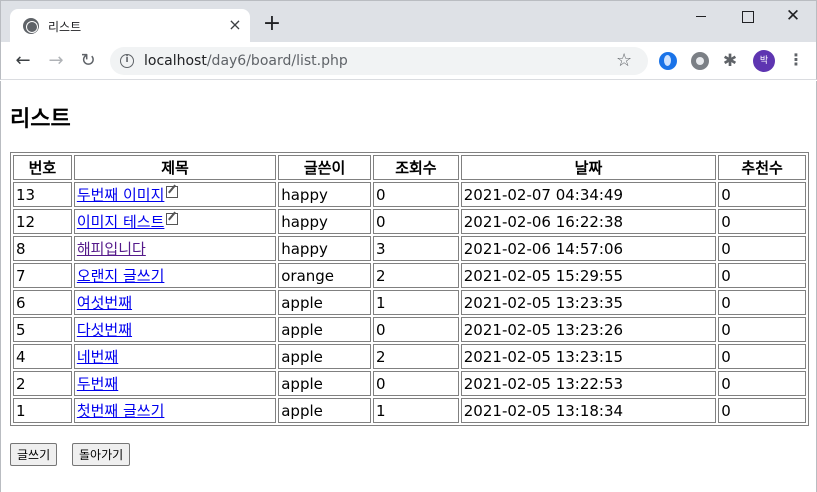  What do you see at coordinates (416, 248) in the screenshot?
I see `cell-views: 3` at bounding box center [416, 248].